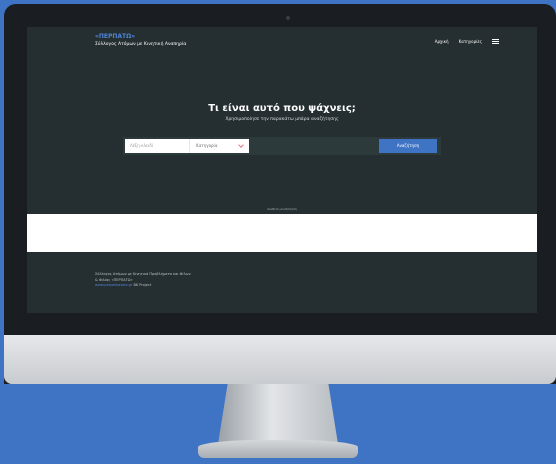 This screenshot has width=556, height=464. I want to click on footer-line-3: www.perpatoaxaia.gr BK Project, so click(143, 286).